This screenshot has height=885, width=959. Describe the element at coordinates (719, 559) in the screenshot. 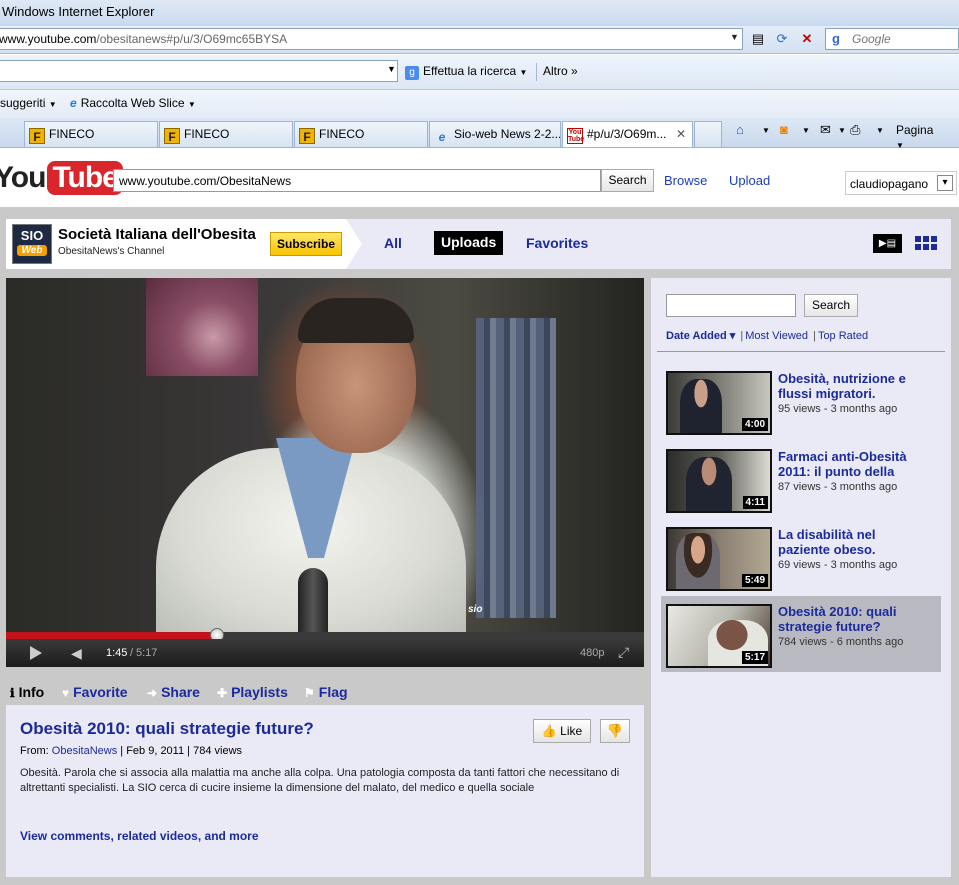

I see `video-thumbnail: 5:49` at that location.